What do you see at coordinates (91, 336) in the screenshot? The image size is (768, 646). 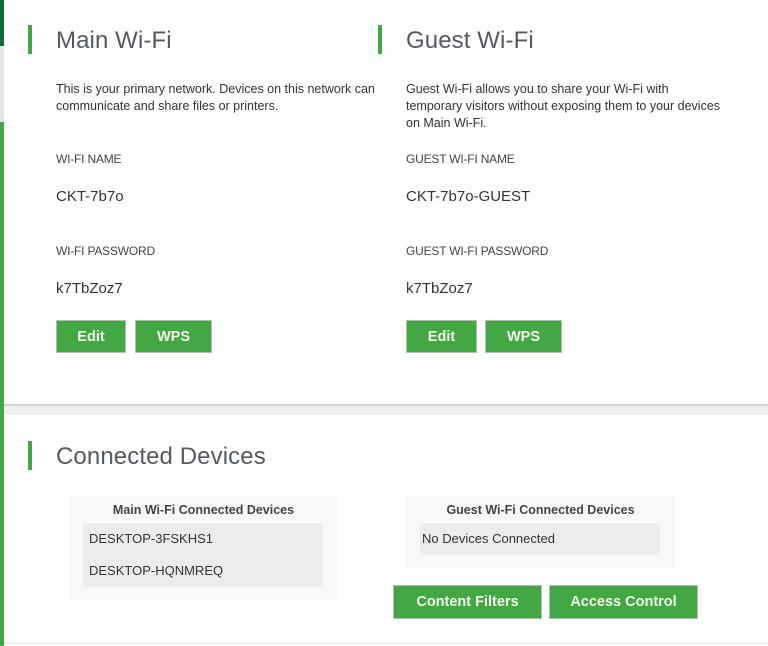 I see `main-wifi-edit-button: Edit` at bounding box center [91, 336].